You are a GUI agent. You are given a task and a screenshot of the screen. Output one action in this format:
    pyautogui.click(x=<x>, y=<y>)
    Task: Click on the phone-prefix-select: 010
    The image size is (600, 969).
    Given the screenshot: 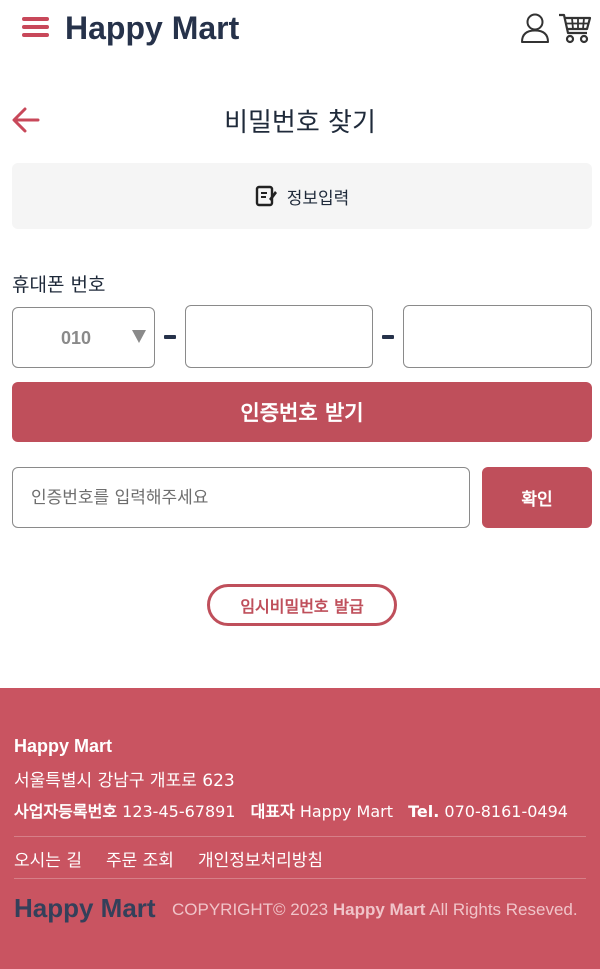 What is the action you would take?
    pyautogui.click(x=83, y=337)
    